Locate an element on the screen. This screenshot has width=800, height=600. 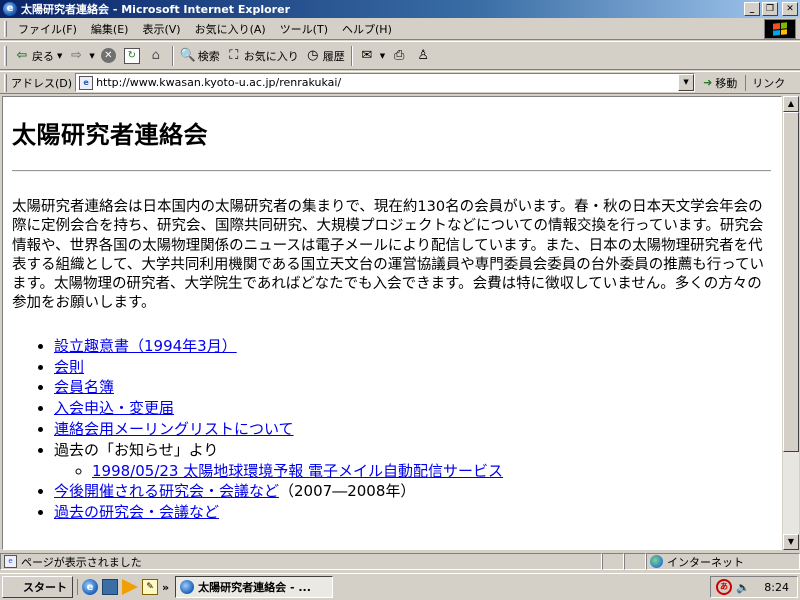
forward-button: ⇨ ▼ is located at coordinates (81, 56).